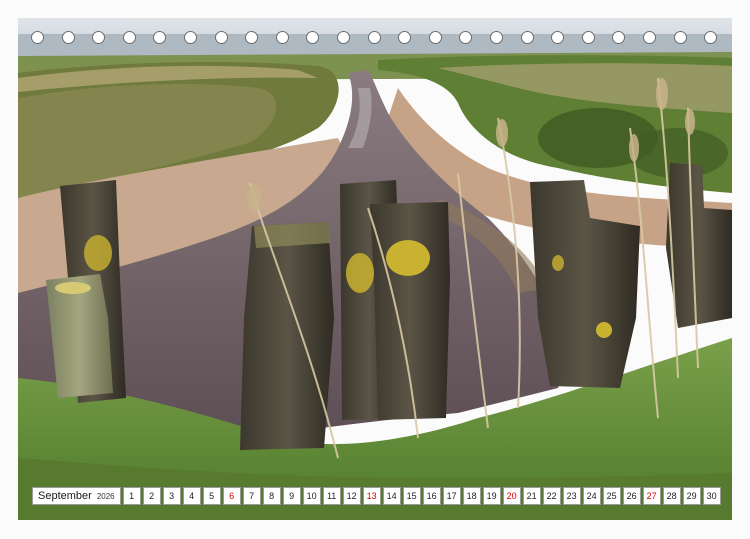 The height and width of the screenshot is (539, 750). What do you see at coordinates (631, 496) in the screenshot?
I see `day-cell: 26` at bounding box center [631, 496].